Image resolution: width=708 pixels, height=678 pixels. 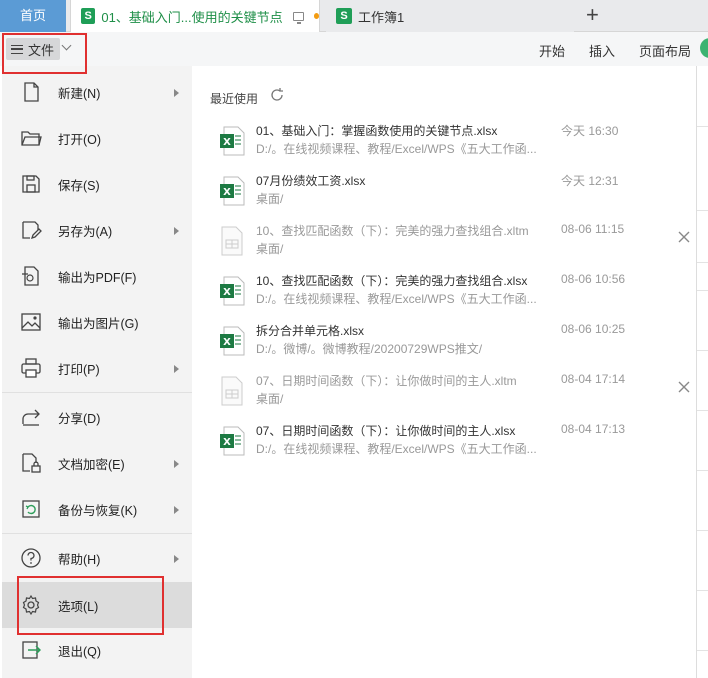 I want to click on menu-item-label: 打印(P), so click(x=79, y=369).